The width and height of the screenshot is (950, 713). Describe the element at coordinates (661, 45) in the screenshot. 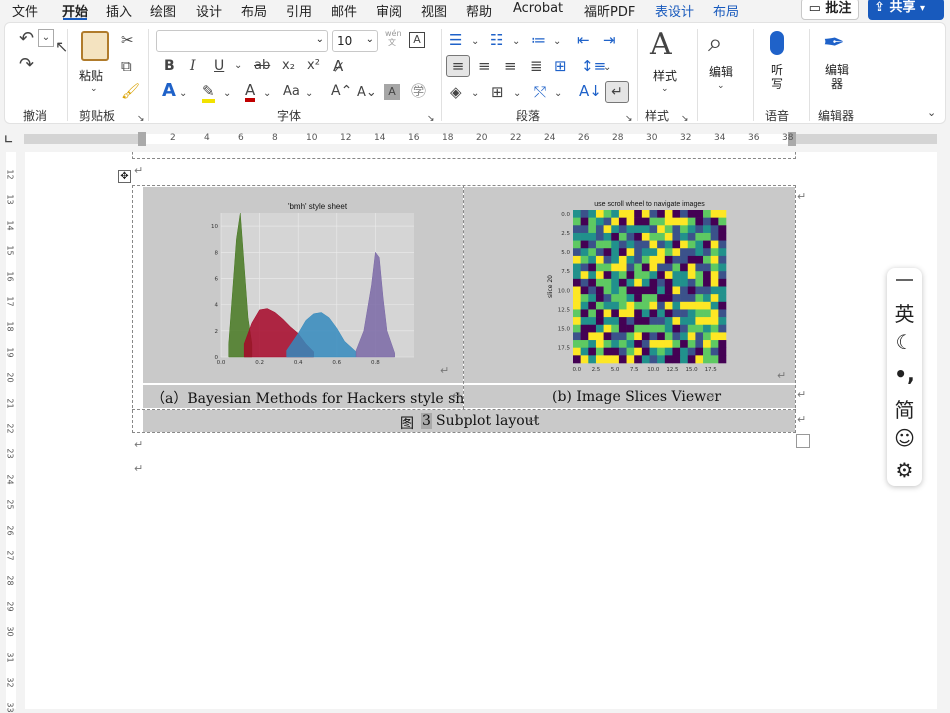

I see `styles-icon: A` at that location.